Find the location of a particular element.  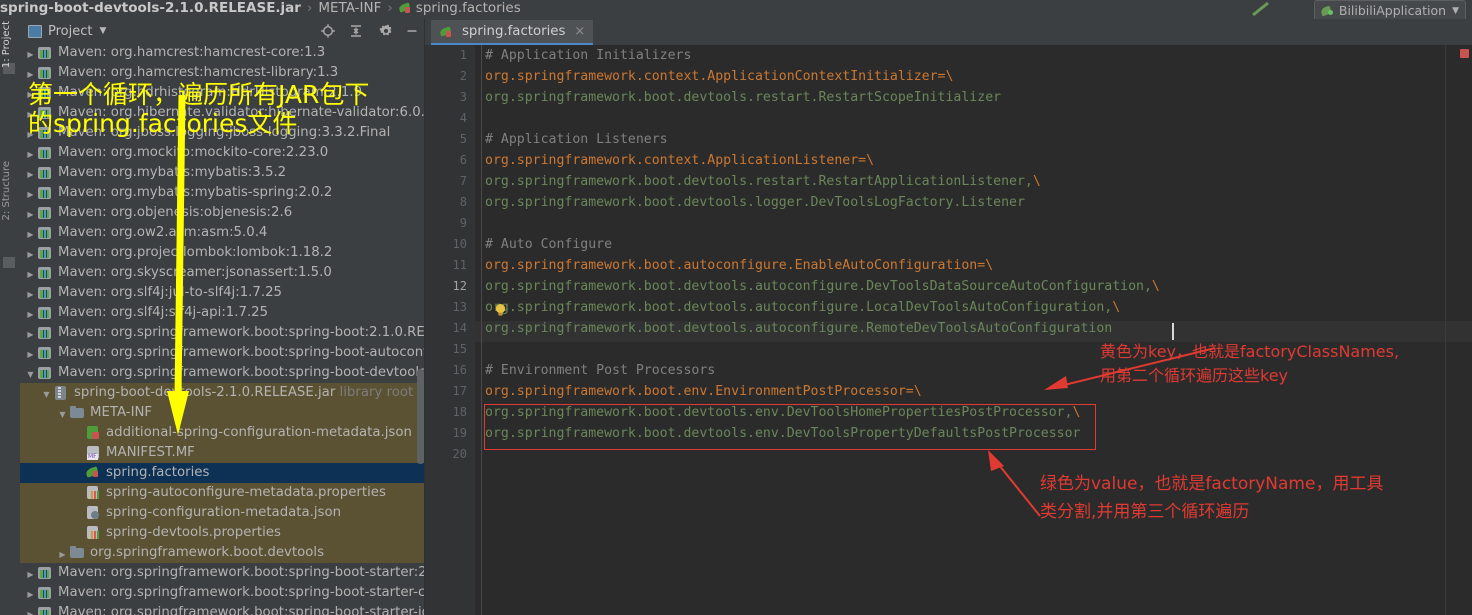

tree-row: ▶ Maven: org.mybatis:mybatis-spring:2.0.2 is located at coordinates (222, 193).